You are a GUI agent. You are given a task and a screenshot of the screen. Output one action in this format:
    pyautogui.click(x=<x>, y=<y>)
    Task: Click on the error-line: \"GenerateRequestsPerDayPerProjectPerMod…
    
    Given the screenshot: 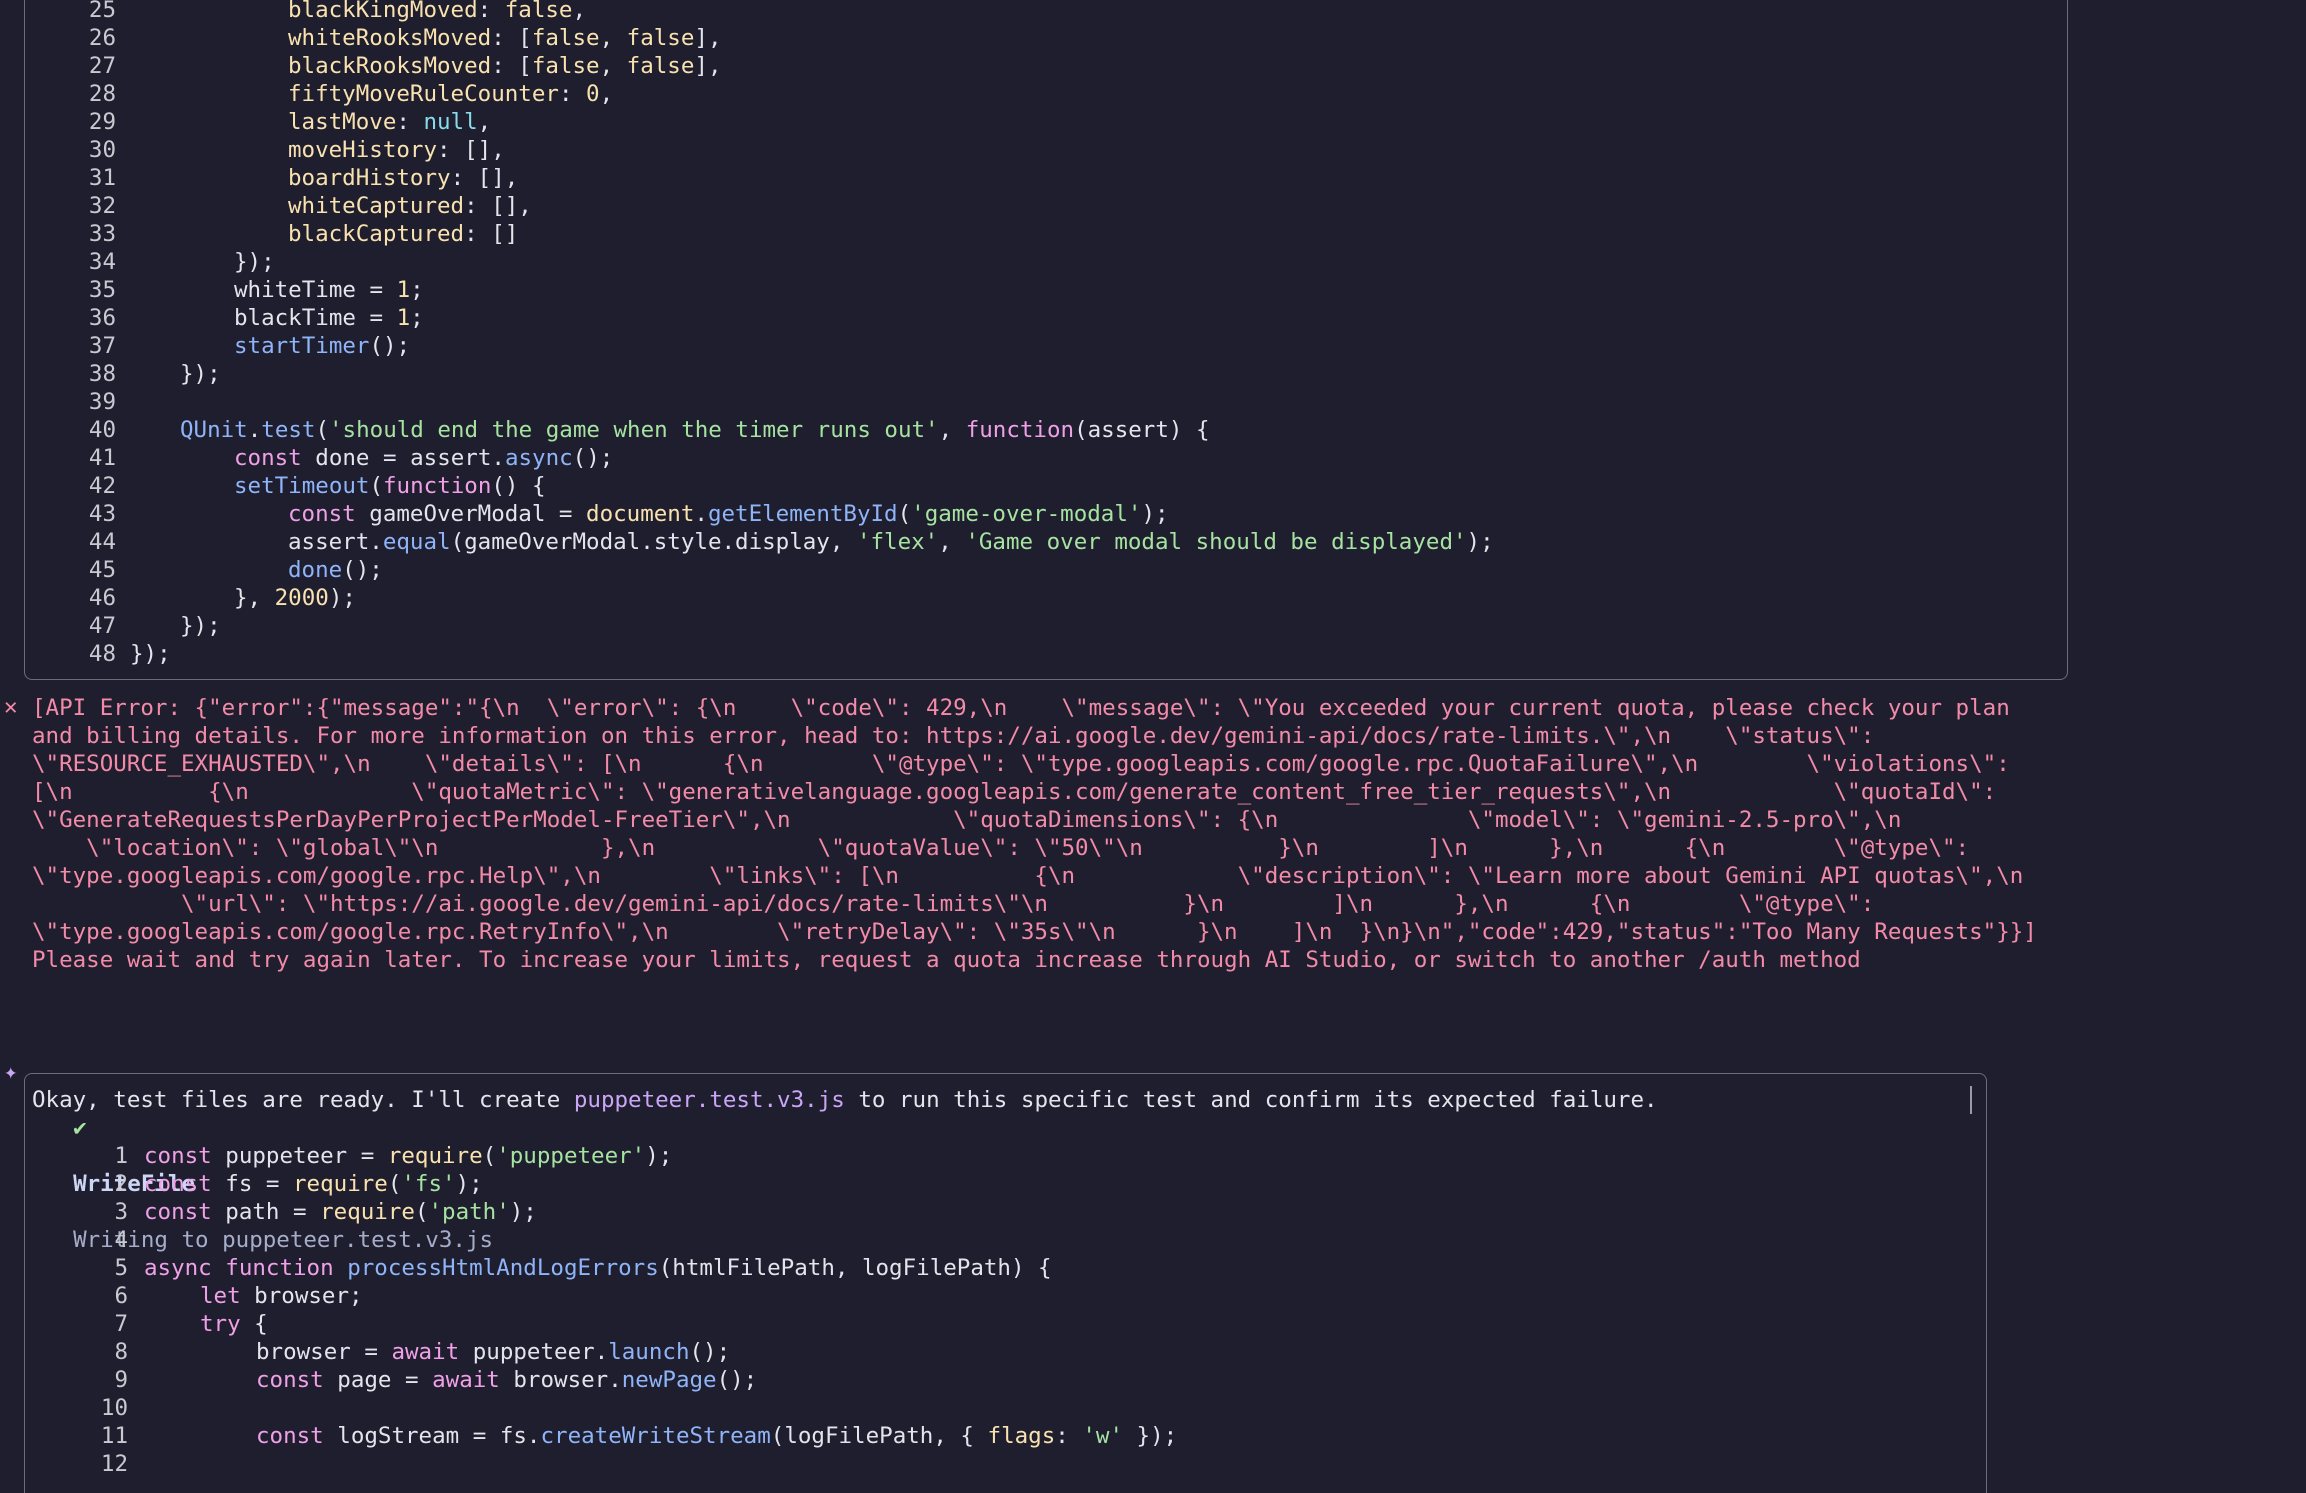 What is the action you would take?
    pyautogui.click(x=967, y=820)
    